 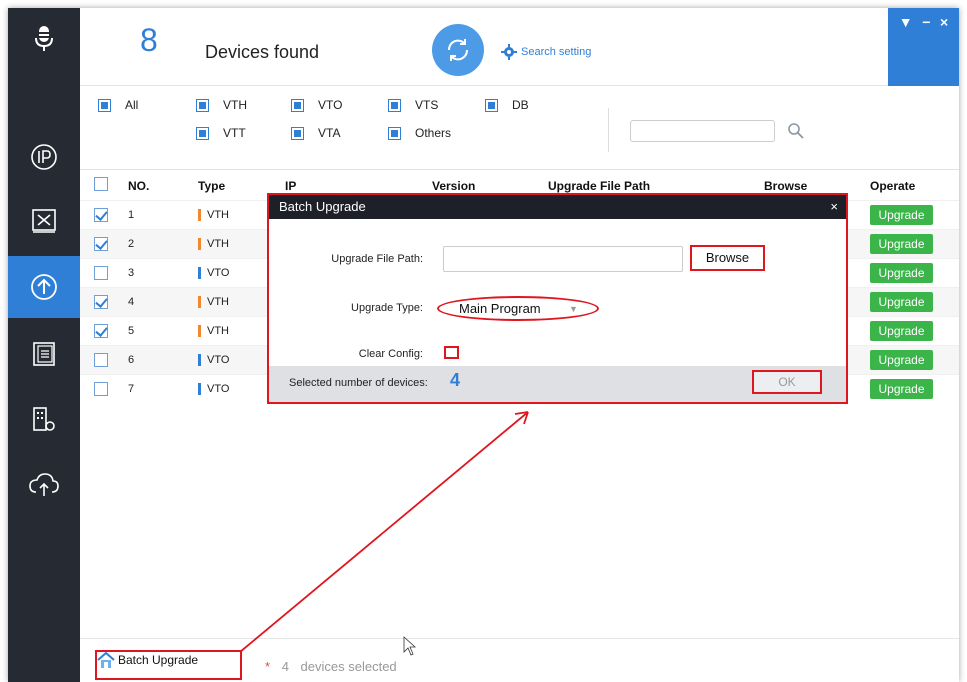 I want to click on row-no: 4, so click(x=131, y=302).